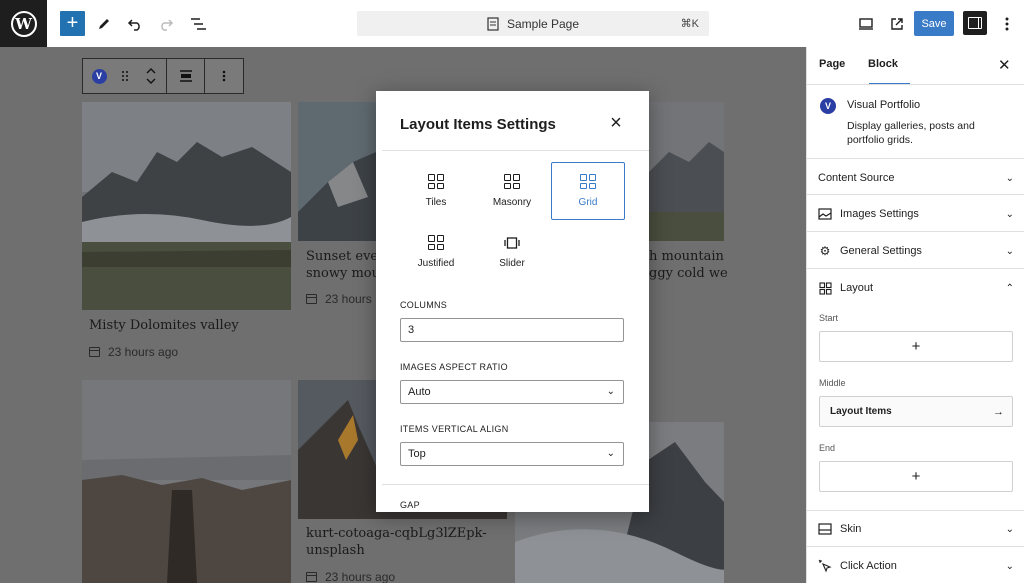 This screenshot has width=1024, height=583. I want to click on block-type-button: V, so click(99, 76).